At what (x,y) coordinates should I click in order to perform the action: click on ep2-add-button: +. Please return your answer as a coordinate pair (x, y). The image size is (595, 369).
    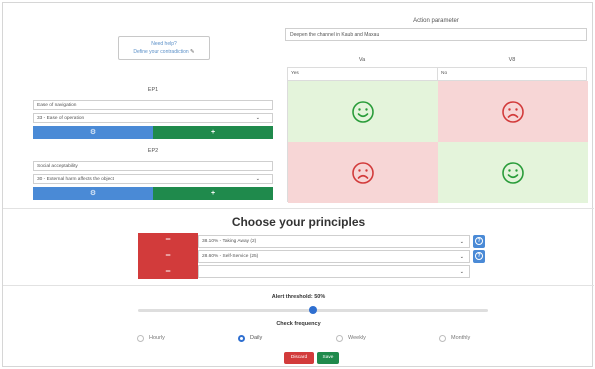
    Looking at the image, I should click on (213, 193).